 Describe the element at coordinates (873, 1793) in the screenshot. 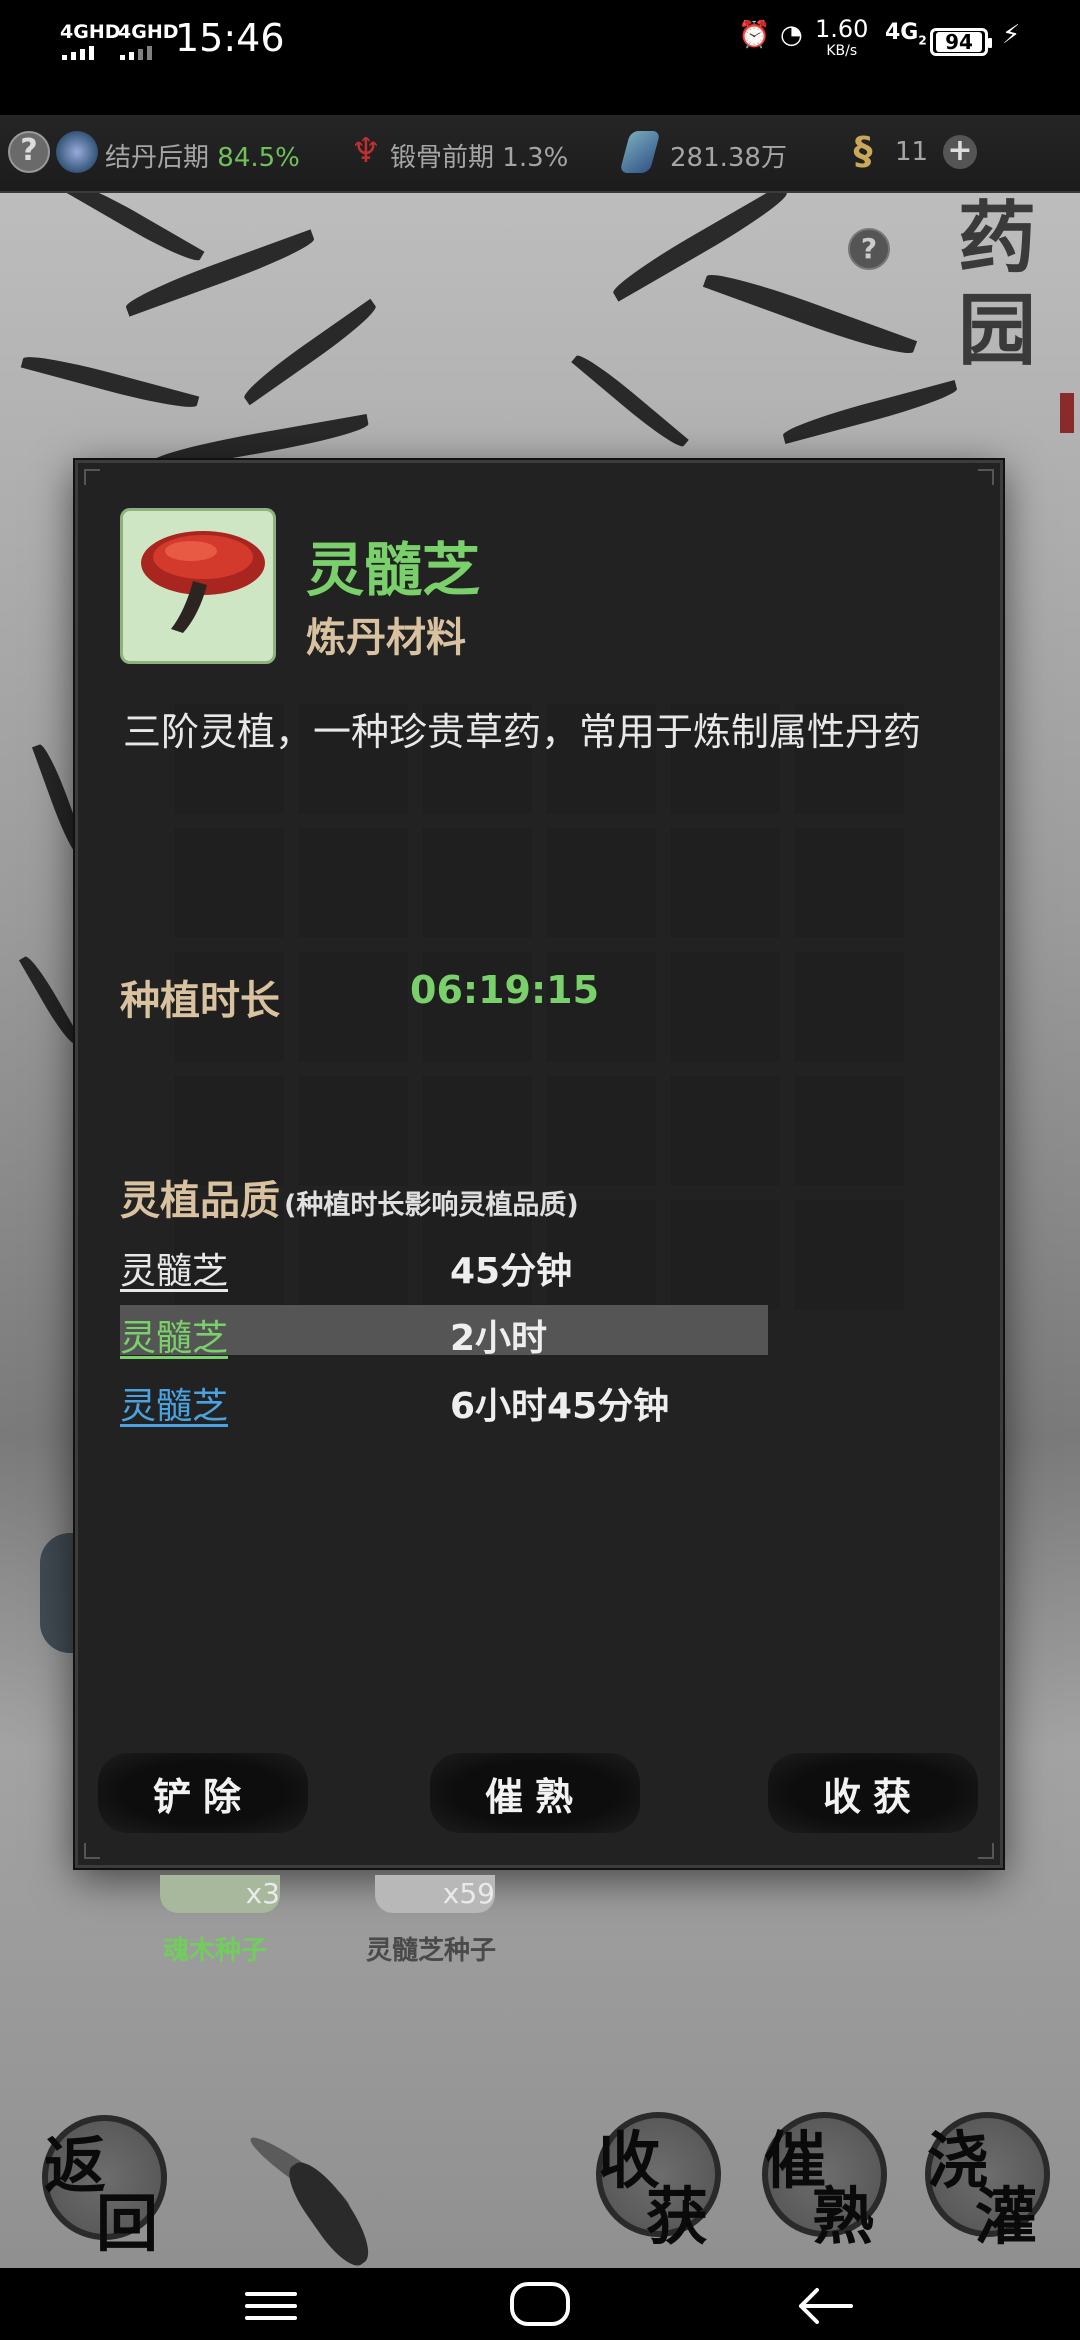

I see `harvest-button: 收获` at that location.